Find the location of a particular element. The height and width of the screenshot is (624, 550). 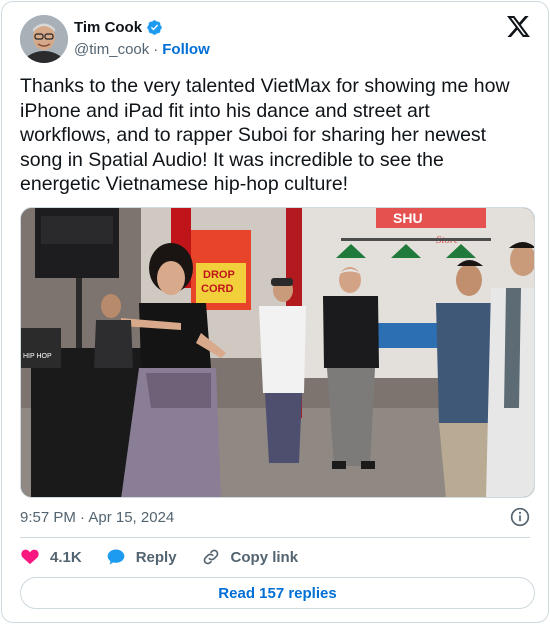

like-button: 4.1K is located at coordinates (51, 557).